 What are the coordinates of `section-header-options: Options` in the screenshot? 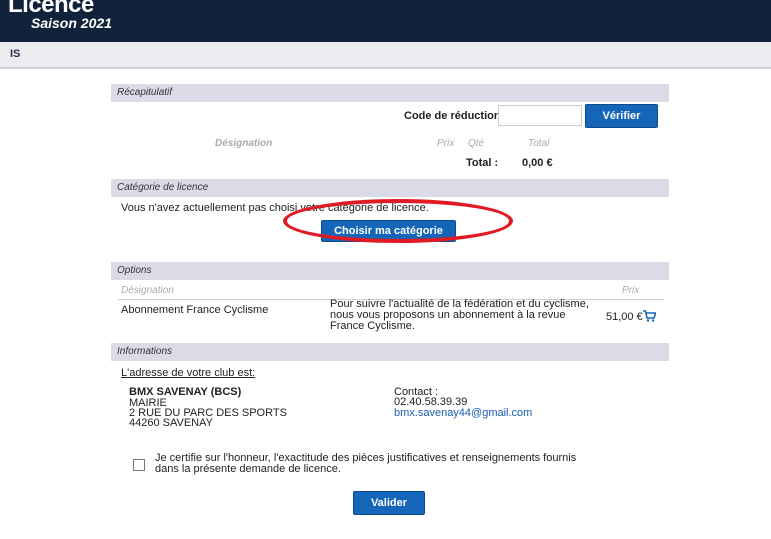 It's located at (390, 271).